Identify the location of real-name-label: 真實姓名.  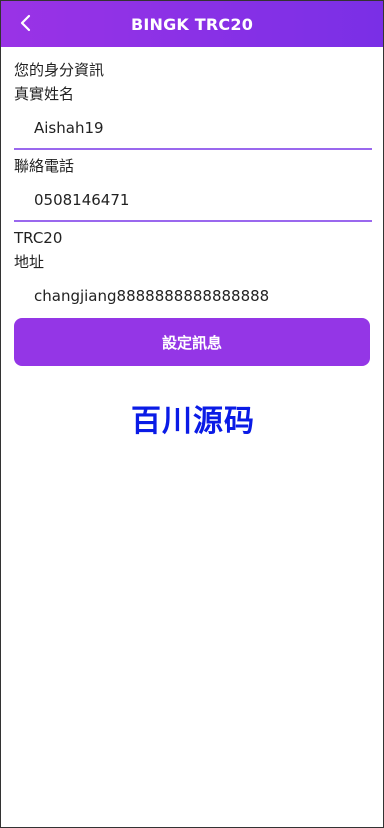
(44, 94).